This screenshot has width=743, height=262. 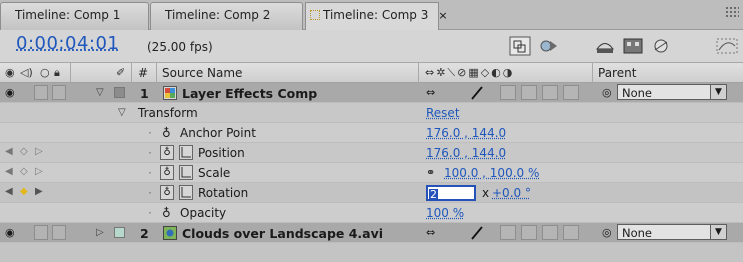 I want to click on comp-mini-flowchart-icon, so click(x=520, y=46).